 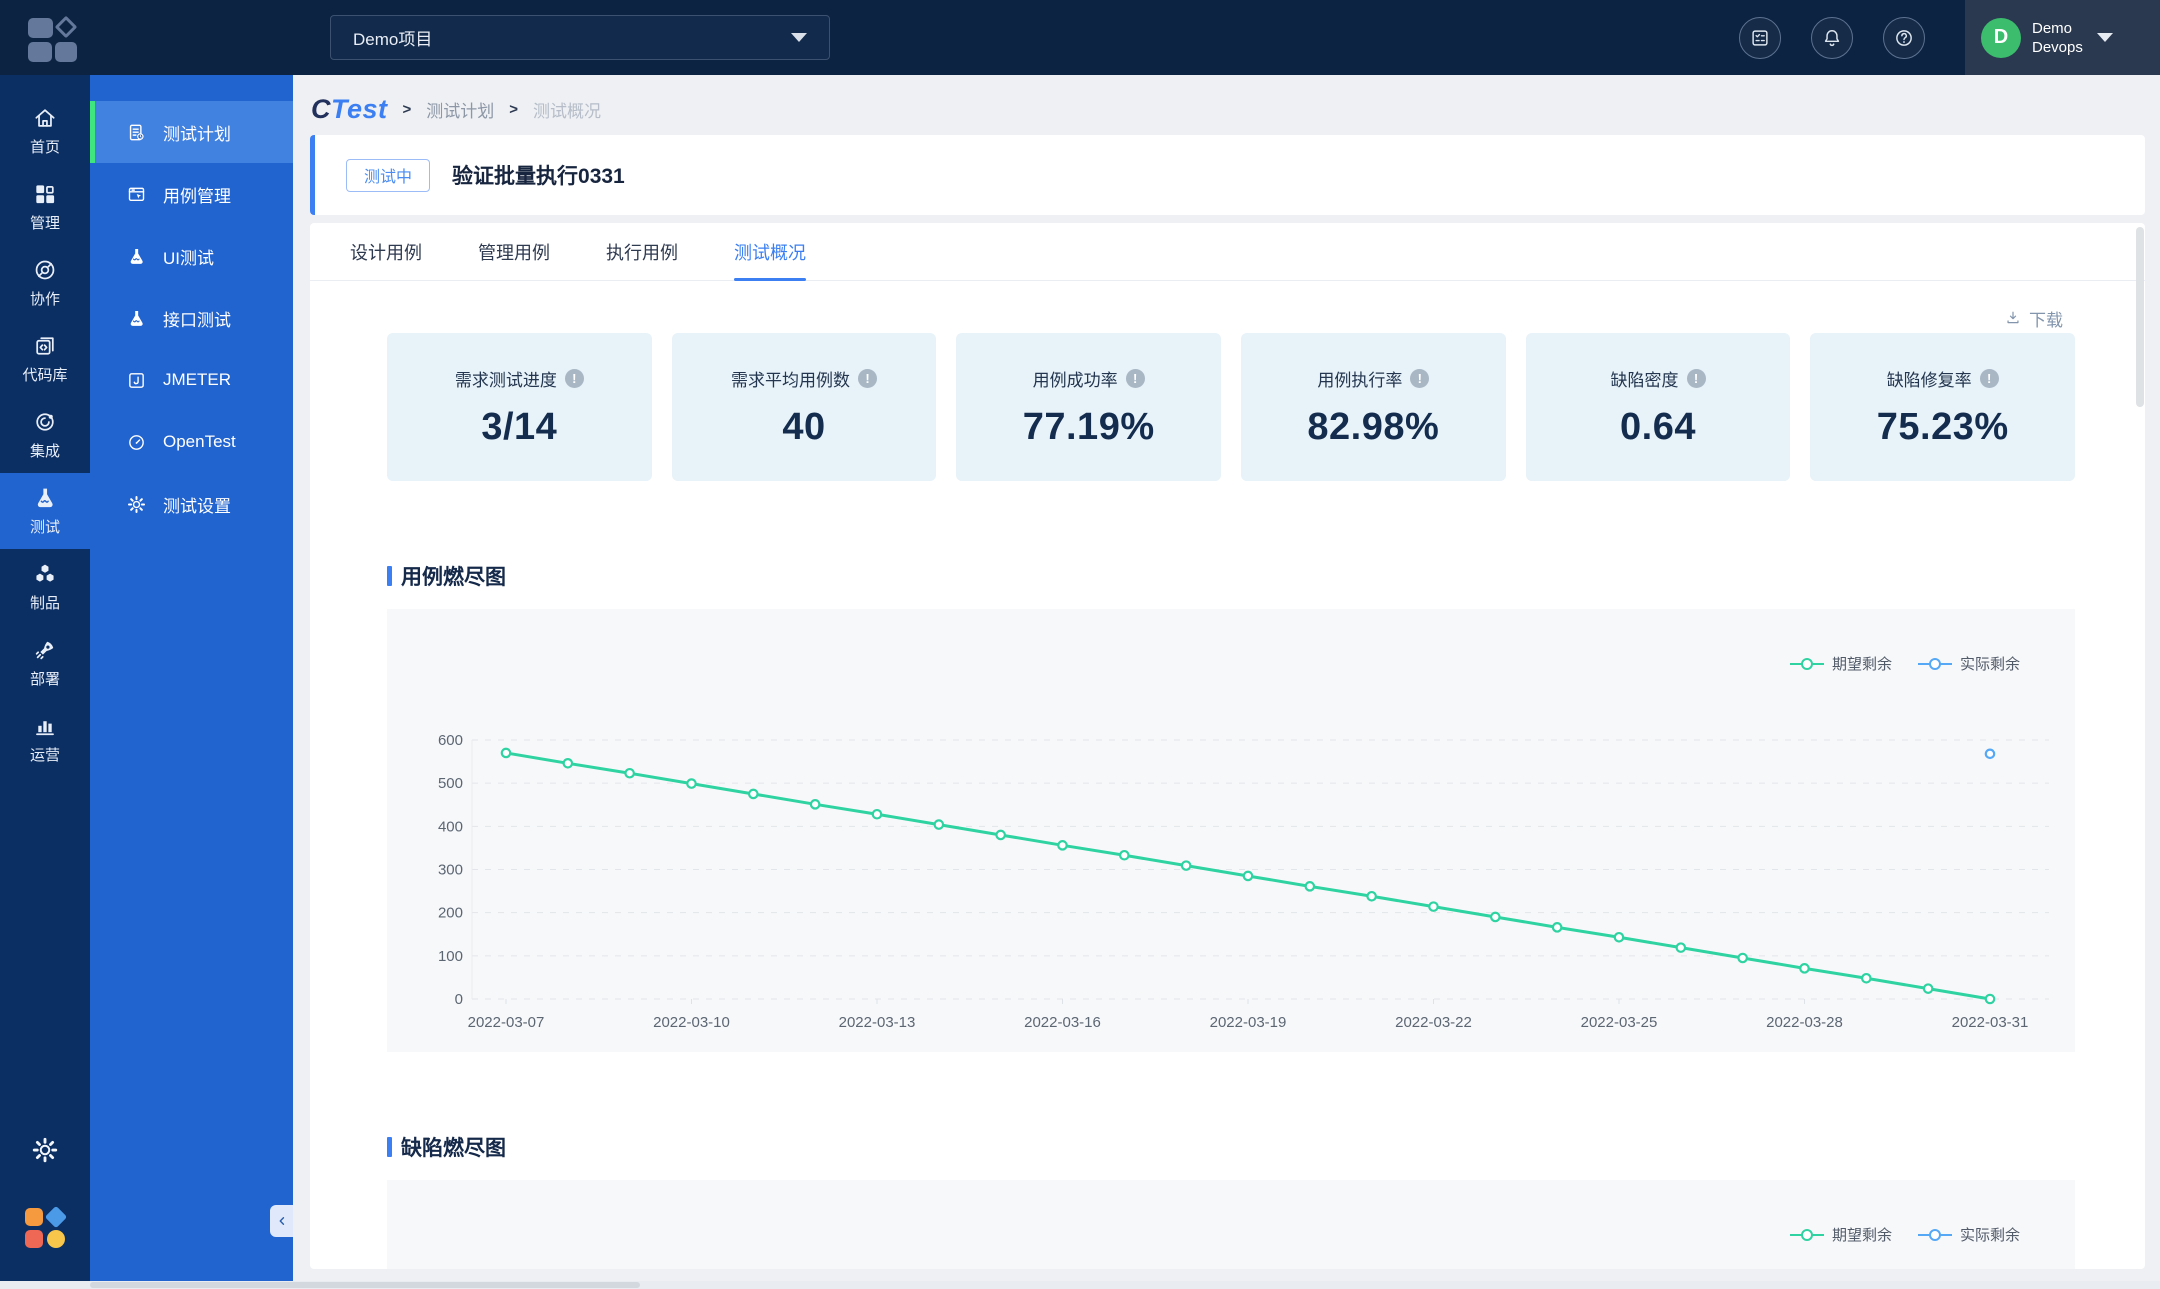 I want to click on deploy-icon, so click(x=45, y=650).